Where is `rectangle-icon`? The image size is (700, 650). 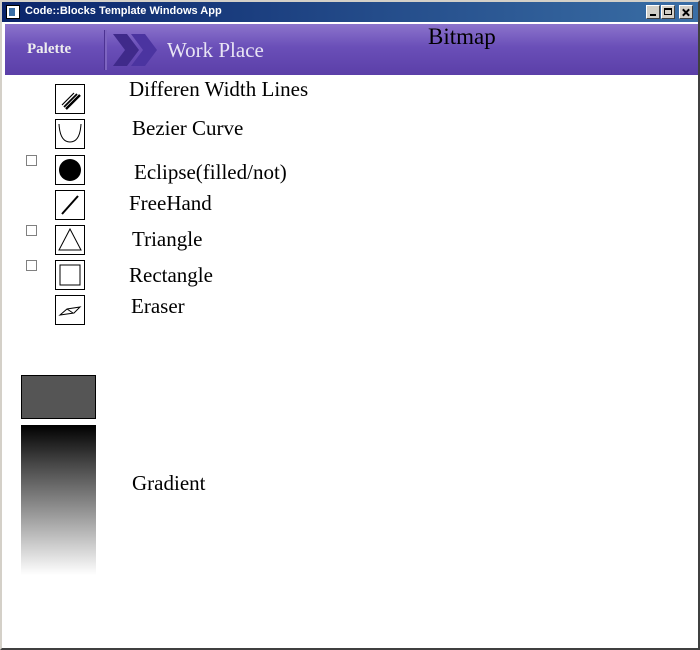 rectangle-icon is located at coordinates (70, 275).